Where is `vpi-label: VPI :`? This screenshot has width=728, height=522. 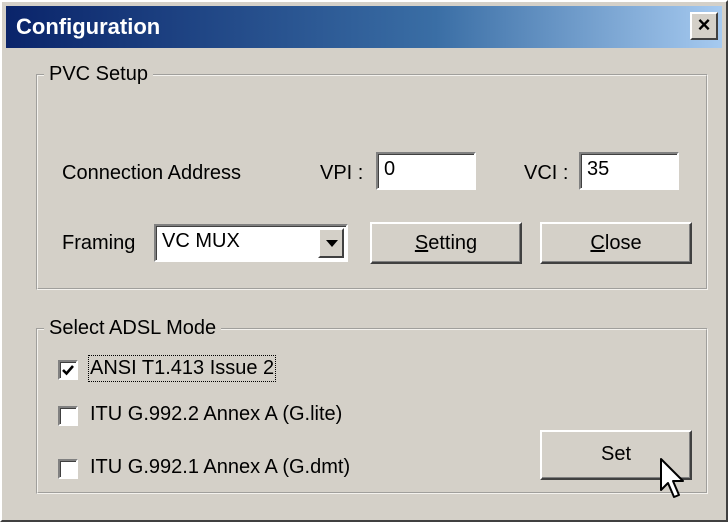
vpi-label: VPI : is located at coordinates (342, 173).